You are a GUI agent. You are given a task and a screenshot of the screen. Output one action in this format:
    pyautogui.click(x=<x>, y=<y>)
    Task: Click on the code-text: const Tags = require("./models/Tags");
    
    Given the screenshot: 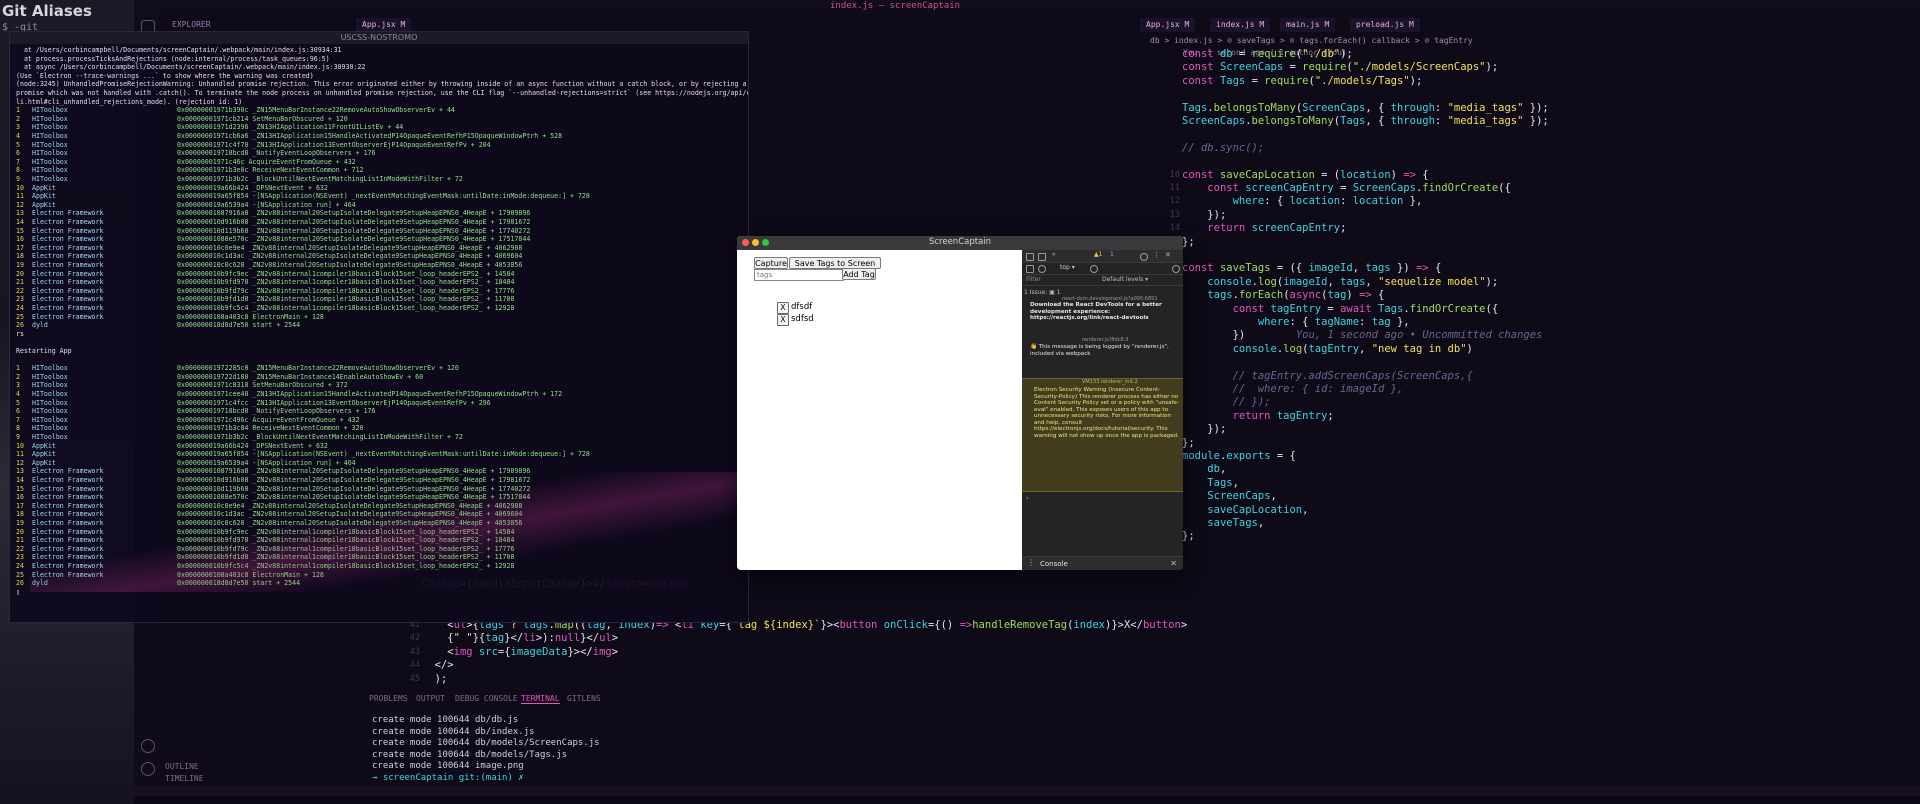 What is the action you would take?
    pyautogui.click(x=1302, y=80)
    